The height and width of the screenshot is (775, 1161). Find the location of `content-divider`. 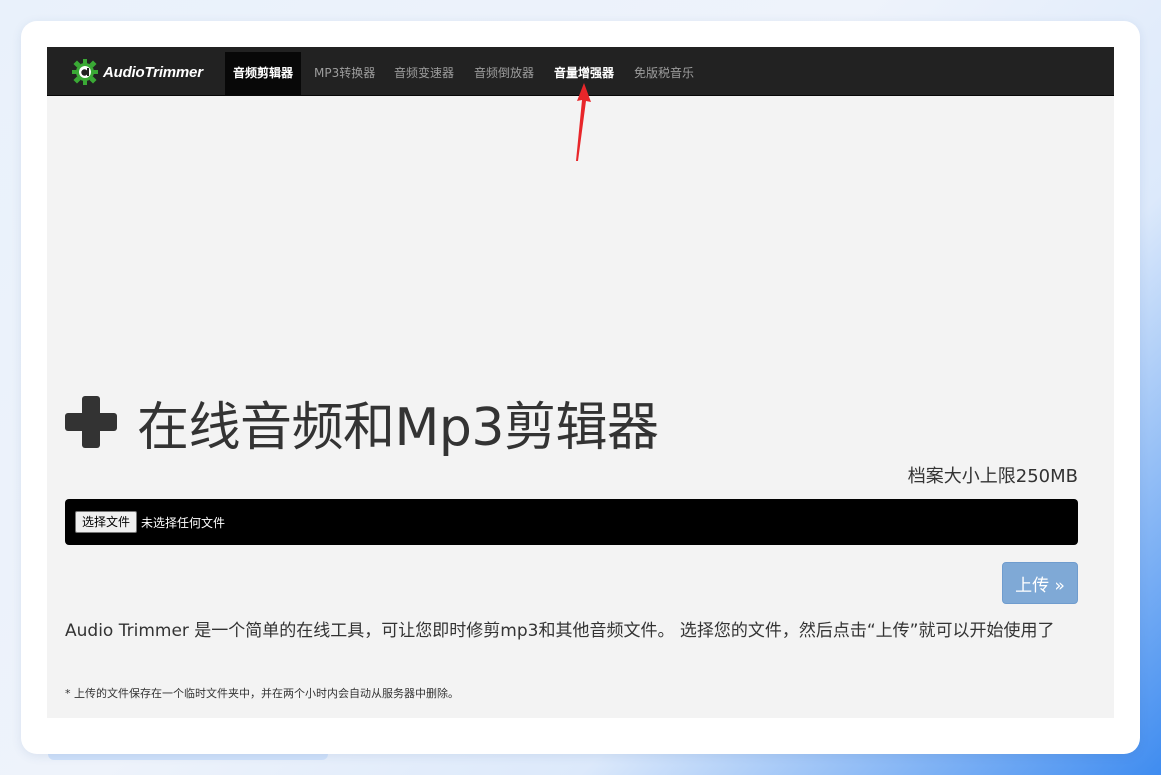

content-divider is located at coordinates (580, 720).